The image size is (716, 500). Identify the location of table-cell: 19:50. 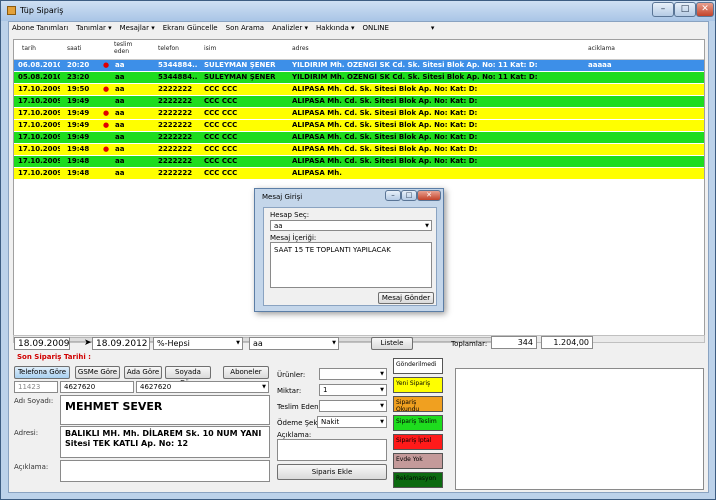
(78, 89).